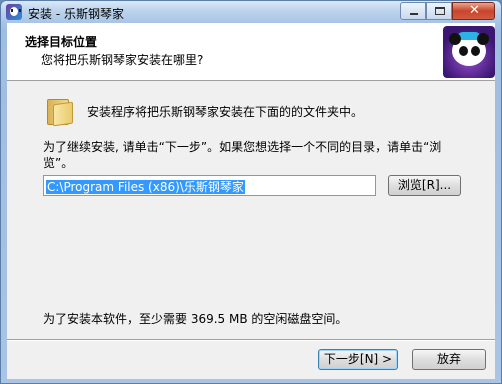 The height and width of the screenshot is (384, 502). Describe the element at coordinates (251, 340) in the screenshot. I see `footer-divider` at that location.